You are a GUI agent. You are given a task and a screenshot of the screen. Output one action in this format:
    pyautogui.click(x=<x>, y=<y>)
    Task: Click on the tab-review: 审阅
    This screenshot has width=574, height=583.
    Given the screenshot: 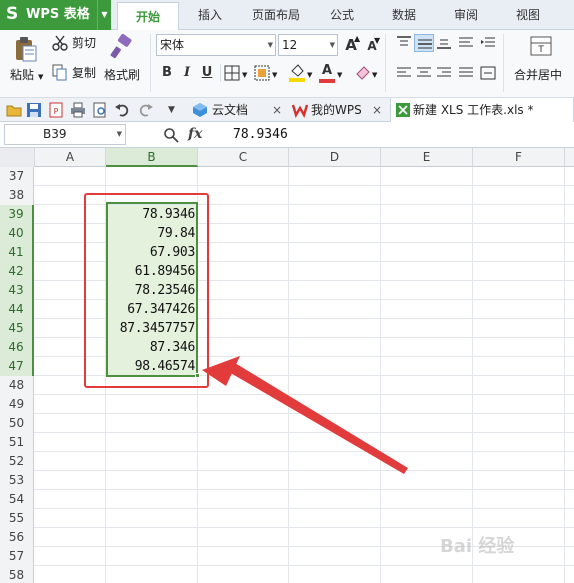 What is the action you would take?
    pyautogui.click(x=466, y=15)
    